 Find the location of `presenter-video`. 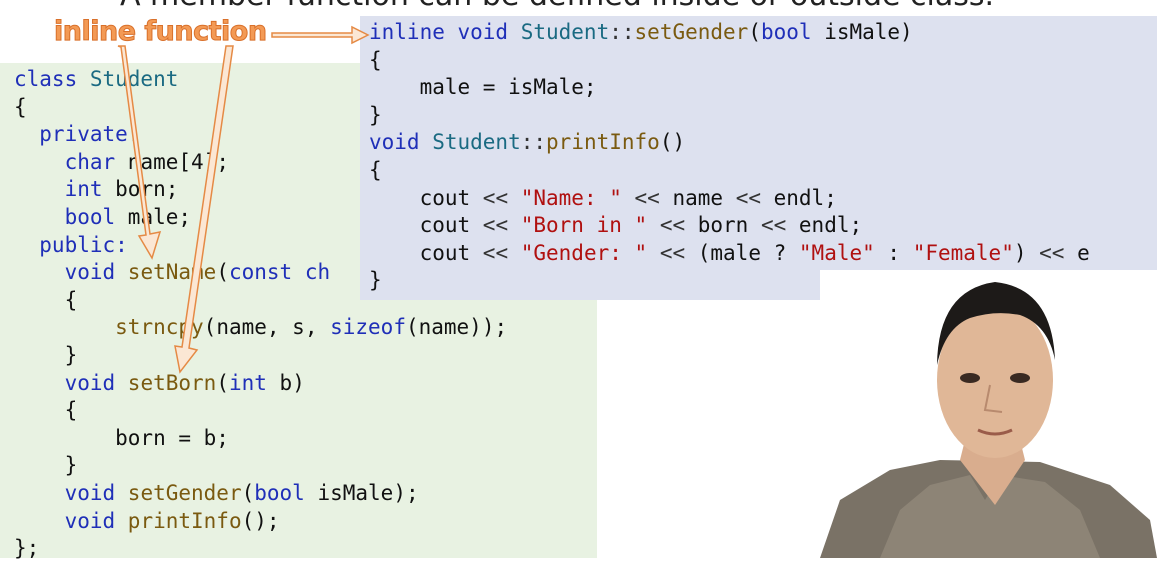

presenter-video is located at coordinates (988, 414).